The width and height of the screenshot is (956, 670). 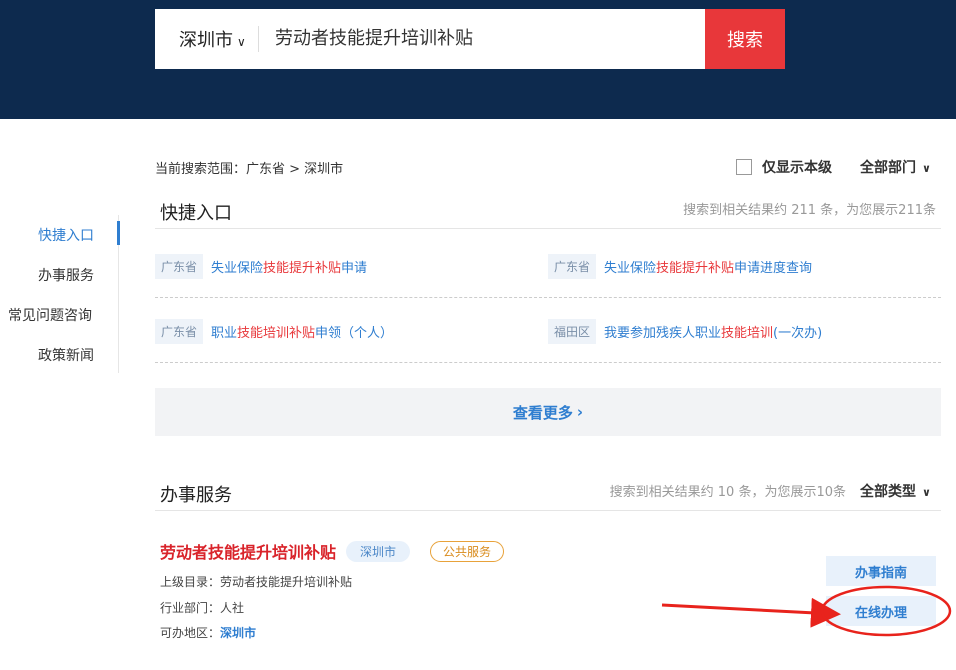 What do you see at coordinates (751, 612) in the screenshot?
I see `annotation-arrow` at bounding box center [751, 612].